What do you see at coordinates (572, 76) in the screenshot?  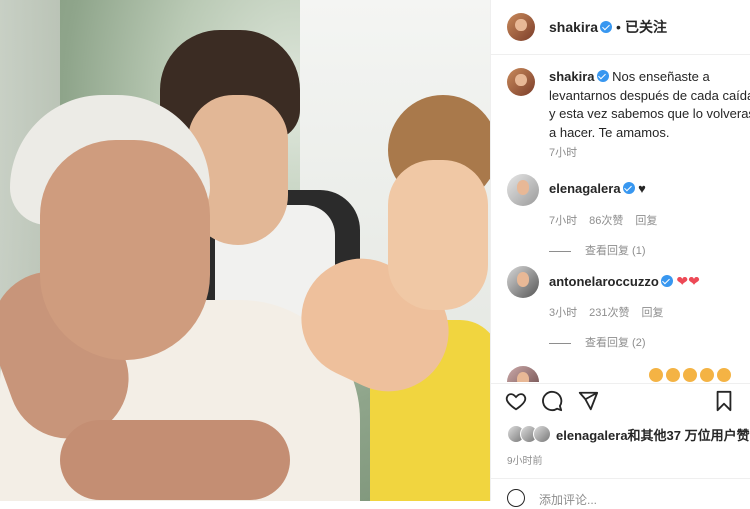 I see `caption-username: shakira` at bounding box center [572, 76].